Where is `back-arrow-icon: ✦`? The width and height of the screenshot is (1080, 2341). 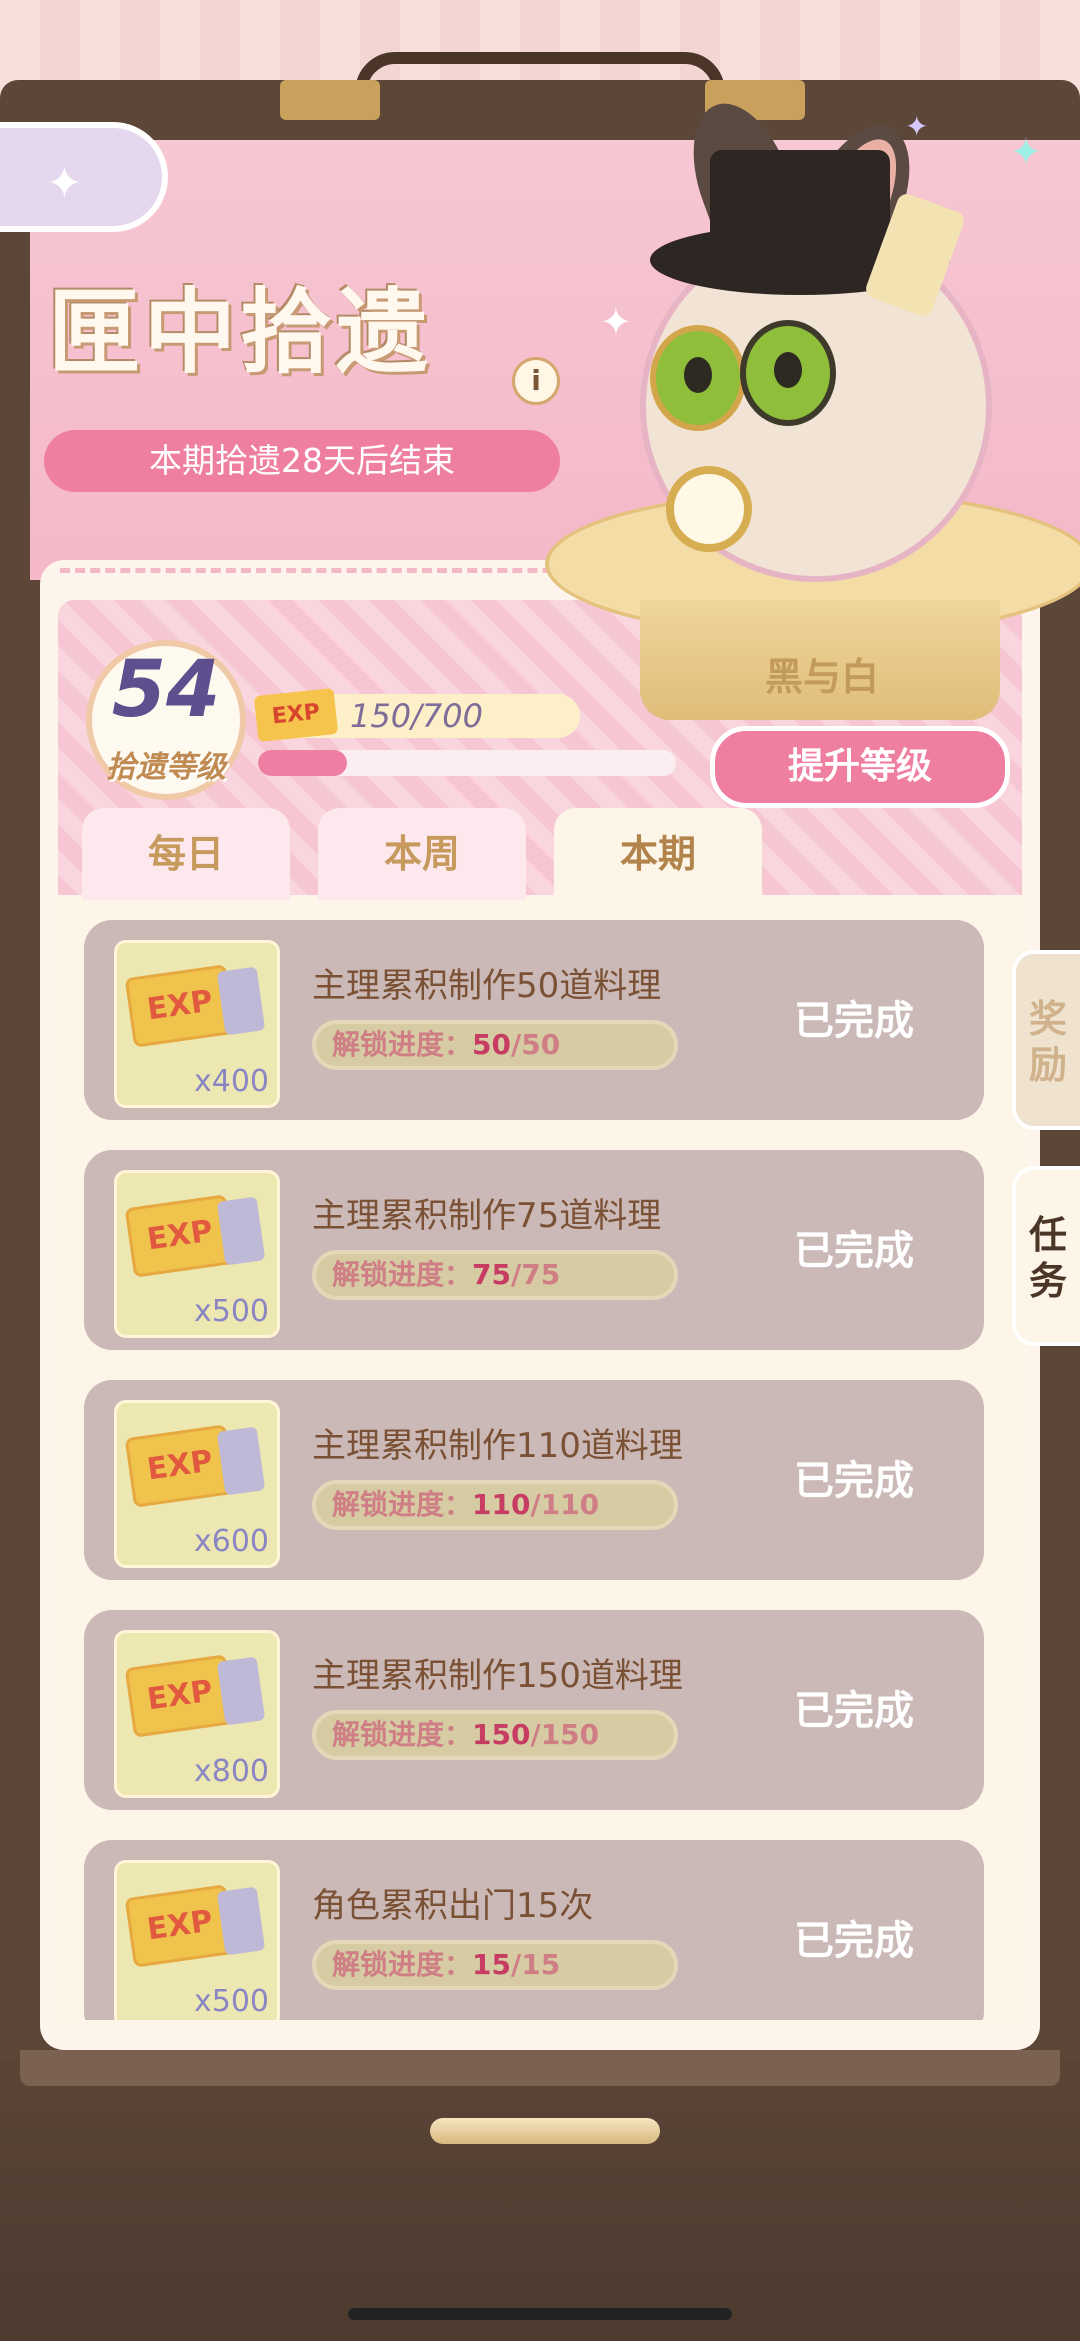
back-arrow-icon: ✦ is located at coordinates (64, 183).